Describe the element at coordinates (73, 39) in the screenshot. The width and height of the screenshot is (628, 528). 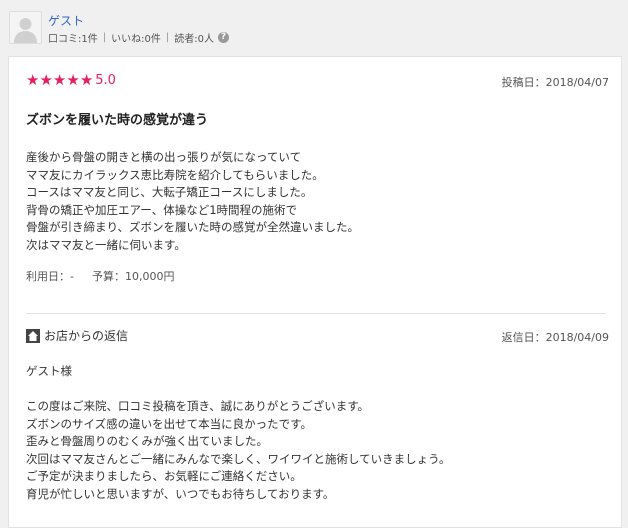
I see `review-count: 口コミ:1件` at that location.